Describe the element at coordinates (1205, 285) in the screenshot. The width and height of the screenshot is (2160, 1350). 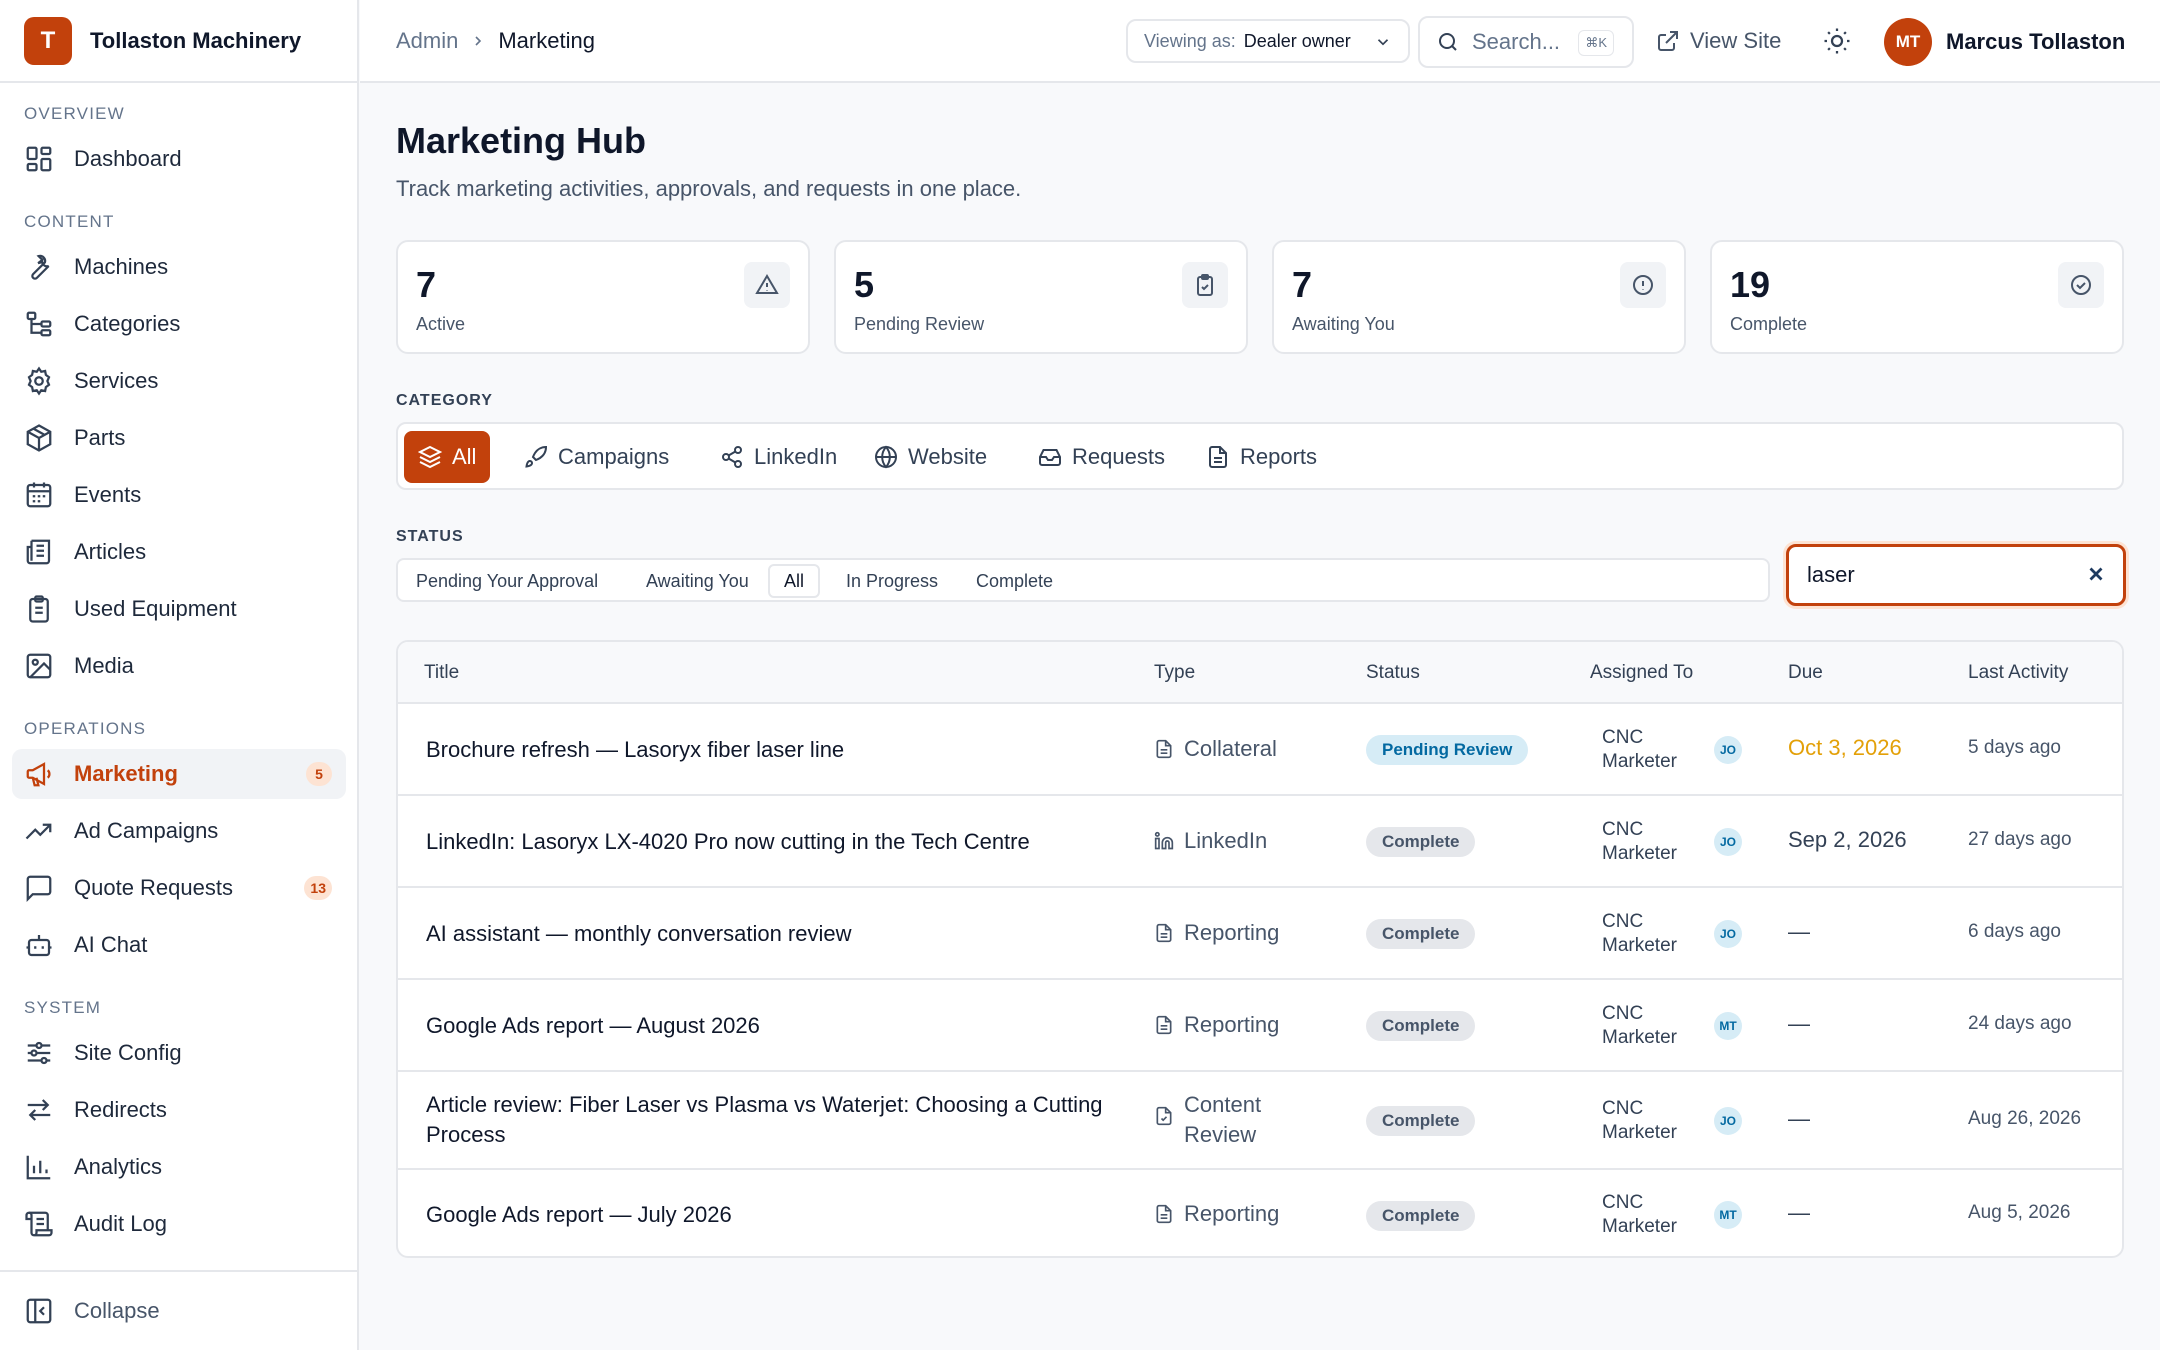
I see `clipboard-check-icon` at that location.